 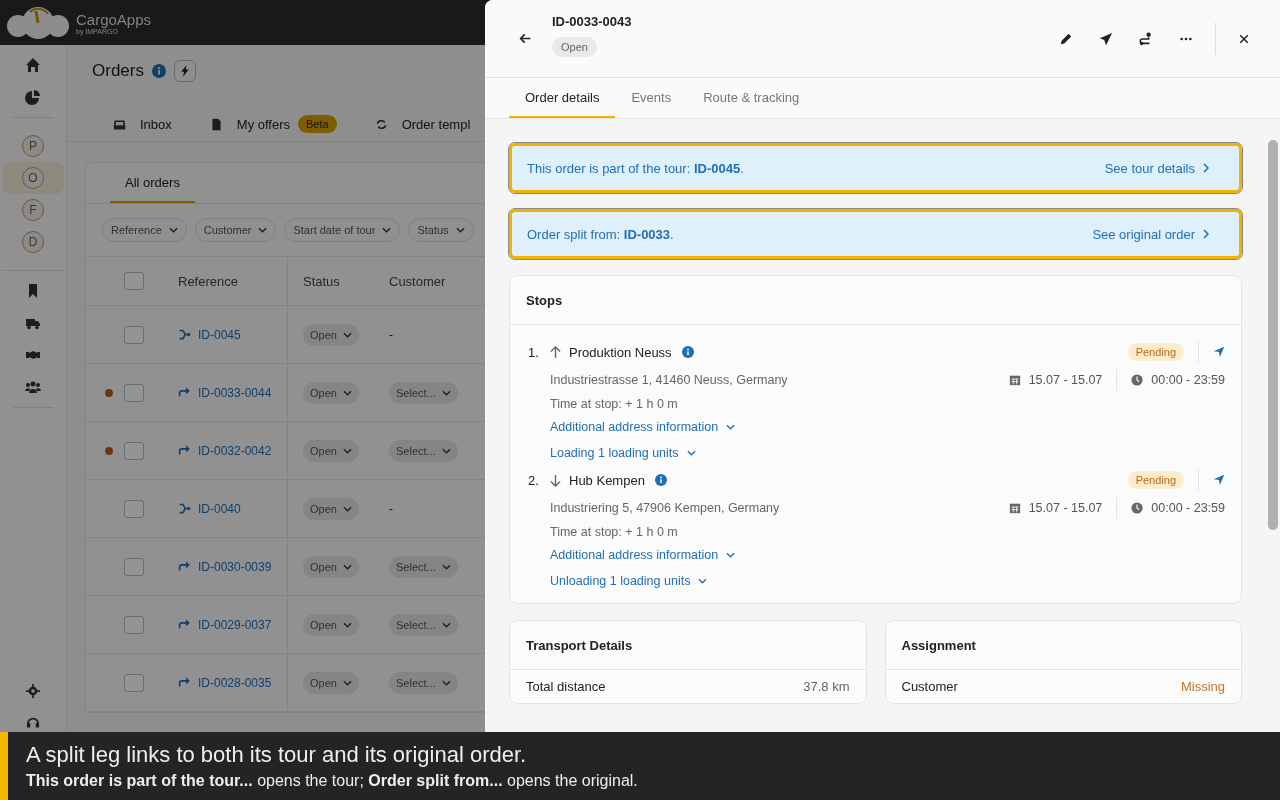 What do you see at coordinates (277, 755) in the screenshot?
I see `caption-title: A split leg links to both its tour and its original order.` at bounding box center [277, 755].